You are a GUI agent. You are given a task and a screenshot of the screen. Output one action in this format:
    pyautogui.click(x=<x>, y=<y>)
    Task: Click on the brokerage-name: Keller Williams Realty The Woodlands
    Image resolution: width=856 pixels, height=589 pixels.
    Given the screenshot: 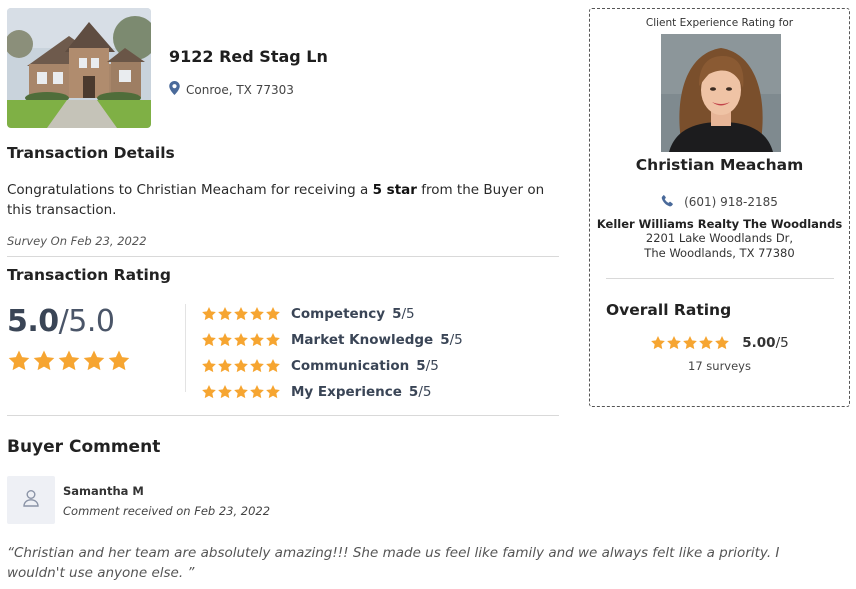 What is the action you would take?
    pyautogui.click(x=719, y=224)
    